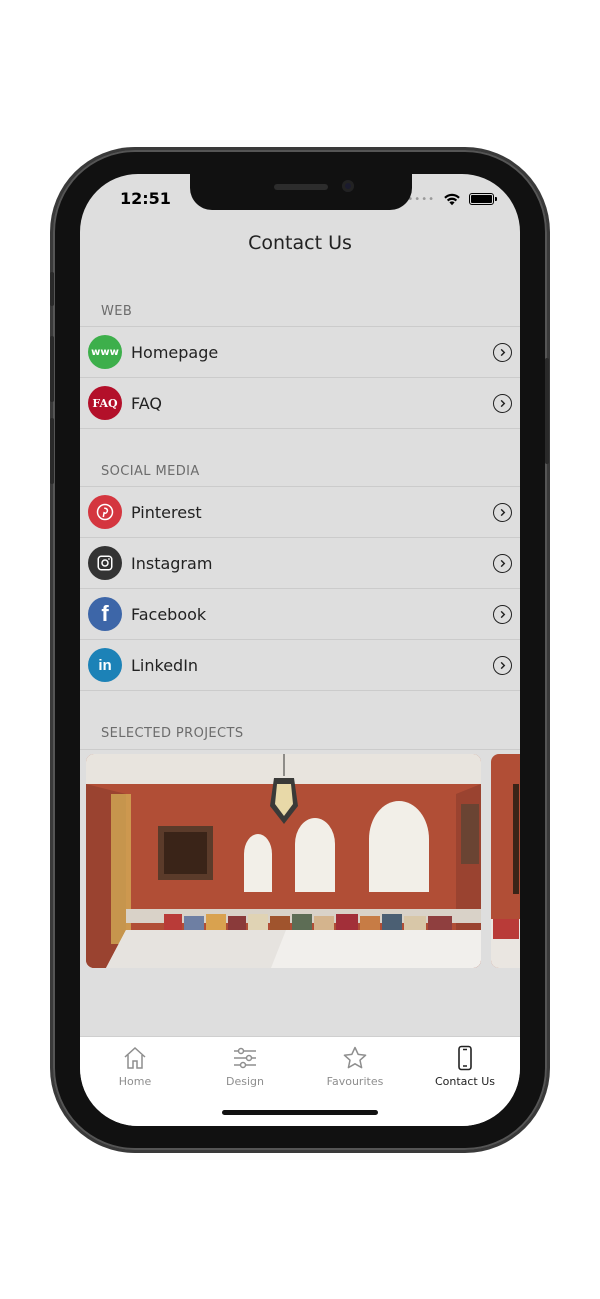 The width and height of the screenshot is (600, 1299). I want to click on list-item-facebook: f Facebook, so click(300, 614).